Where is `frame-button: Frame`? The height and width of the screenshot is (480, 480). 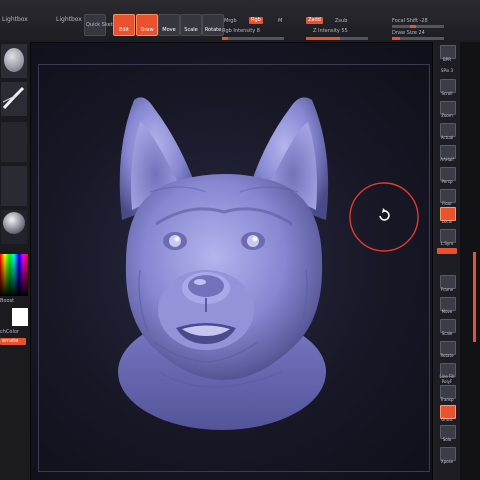
frame-button: Frame is located at coordinates (447, 284).